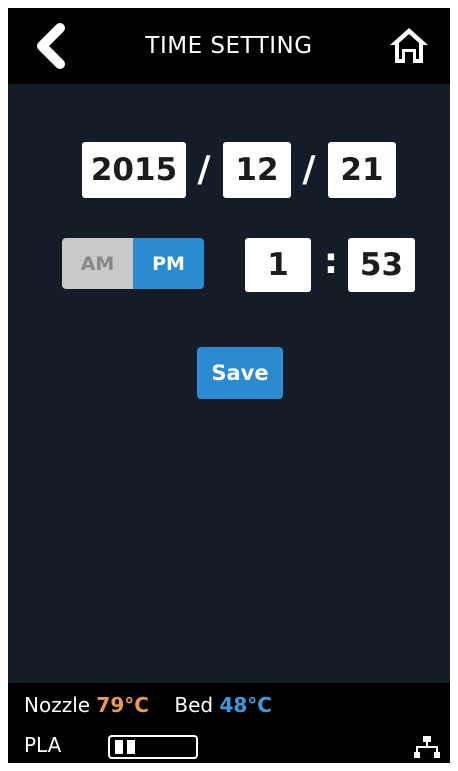 This screenshot has width=458, height=771. I want to click on nozzle-temperature: 79°C, so click(122, 705).